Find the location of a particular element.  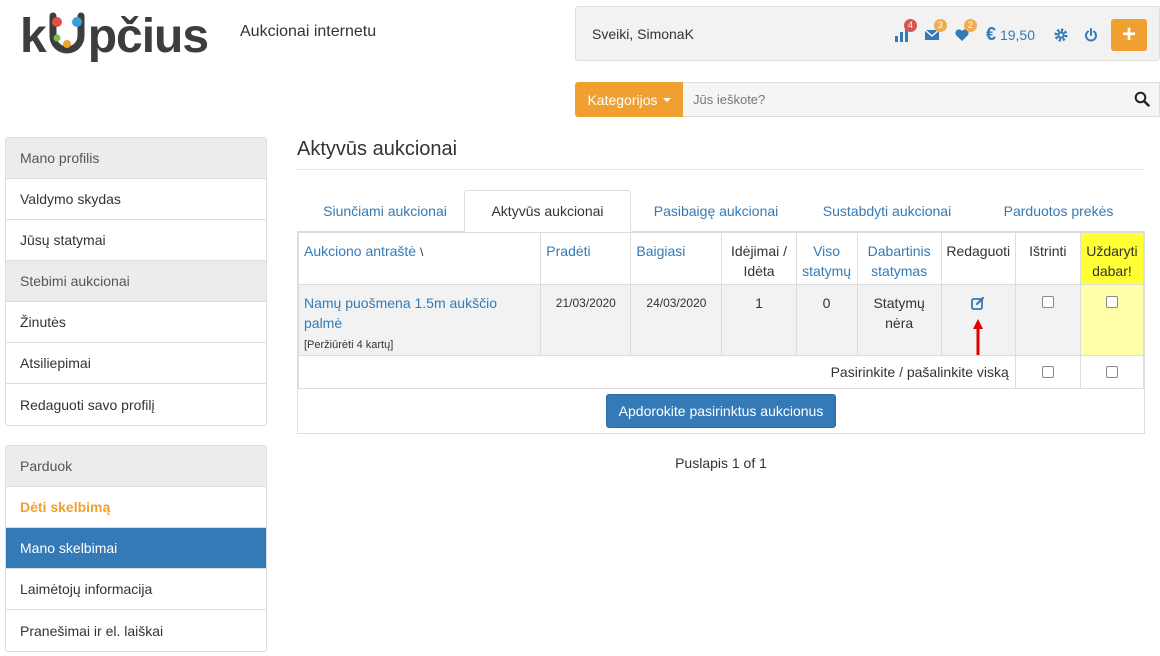

sidebar-item-feedback: Atsiliepimai is located at coordinates (136, 363).